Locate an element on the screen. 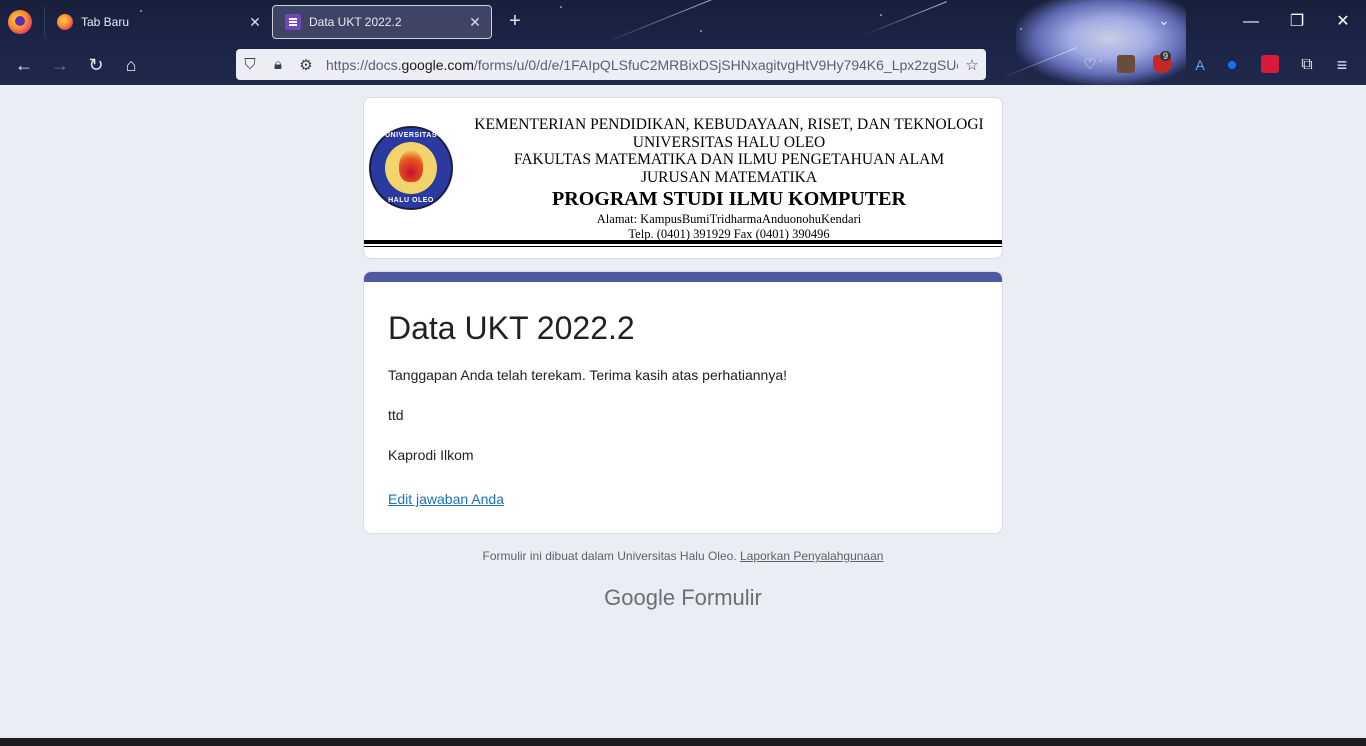  accent-bar is located at coordinates (683, 277).